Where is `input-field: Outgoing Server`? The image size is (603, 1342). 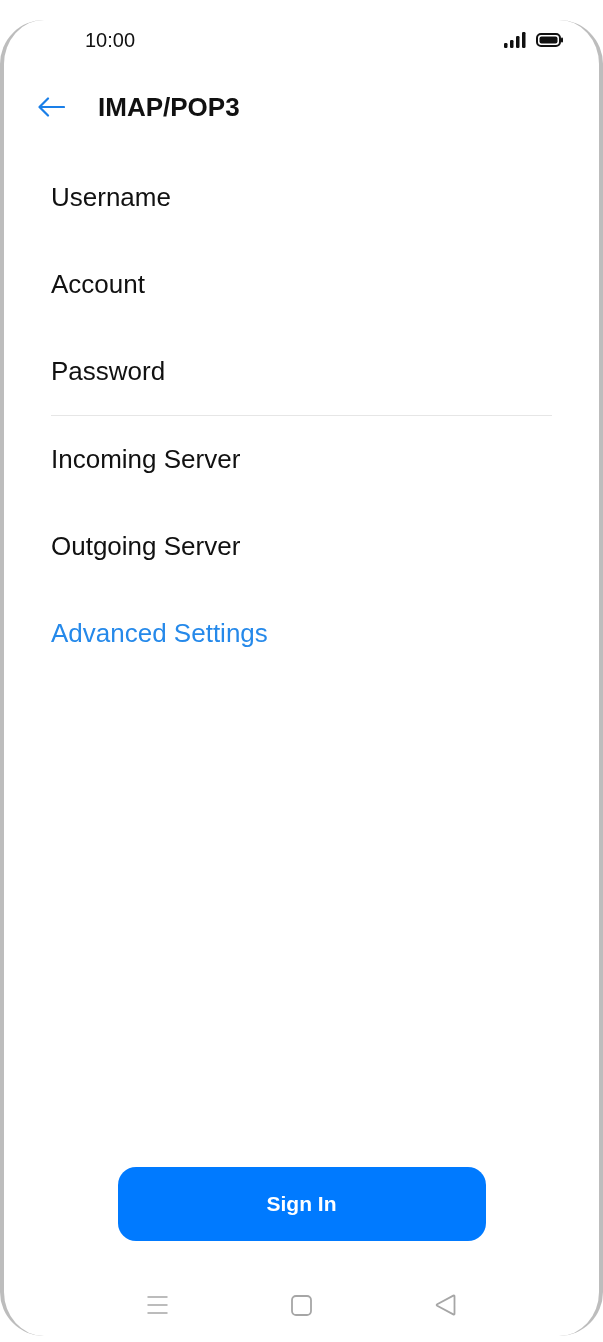 input-field: Outgoing Server is located at coordinates (301, 546).